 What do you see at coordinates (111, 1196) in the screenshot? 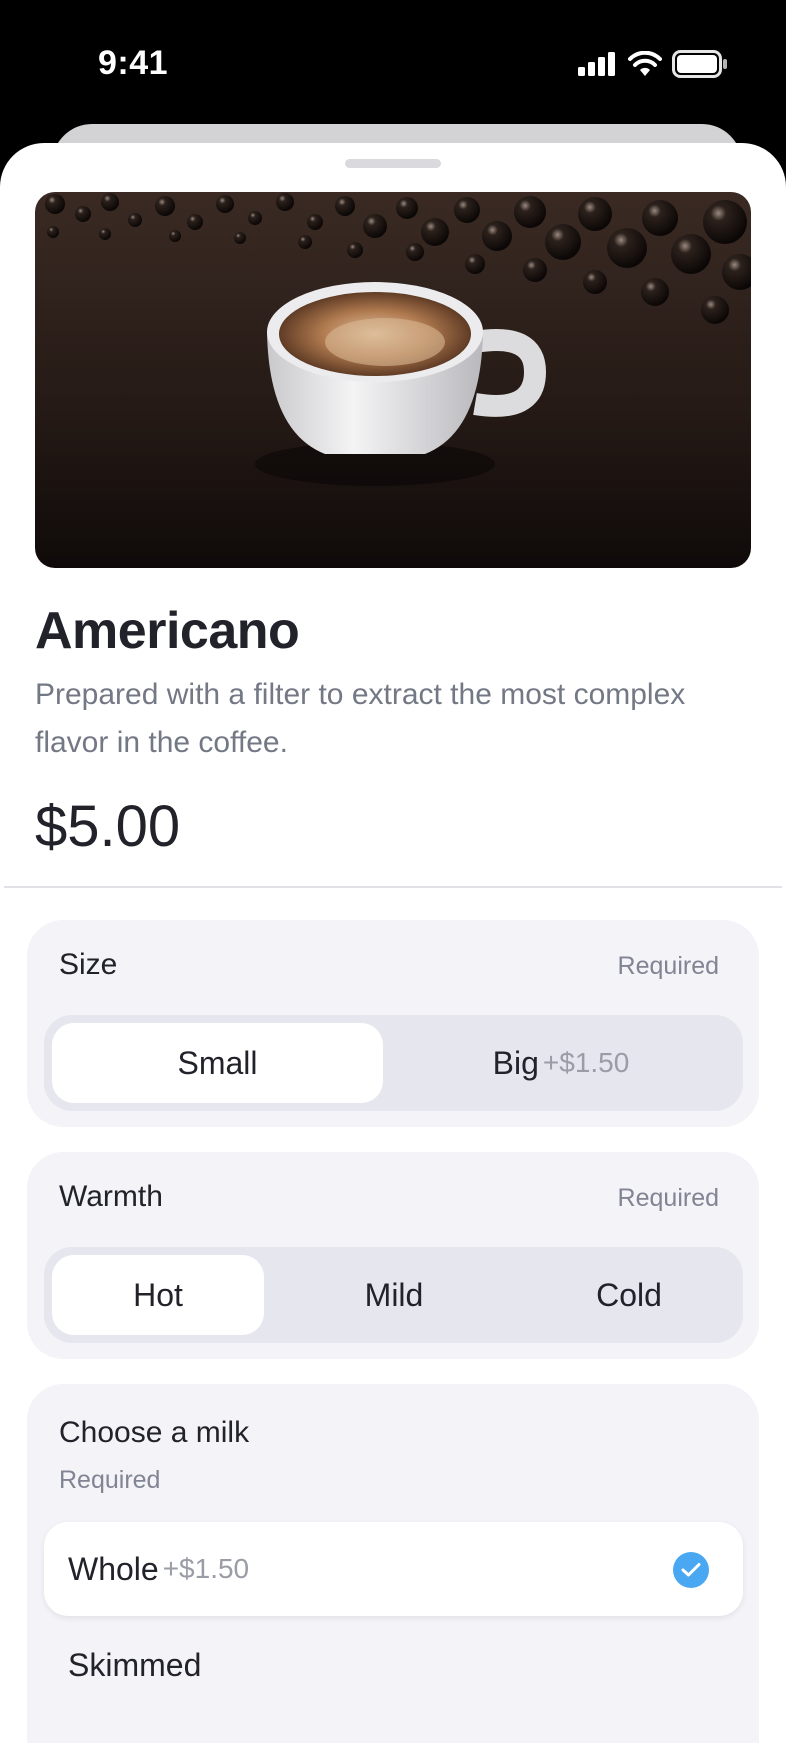
I see `warmth-title: Warmth` at bounding box center [111, 1196].